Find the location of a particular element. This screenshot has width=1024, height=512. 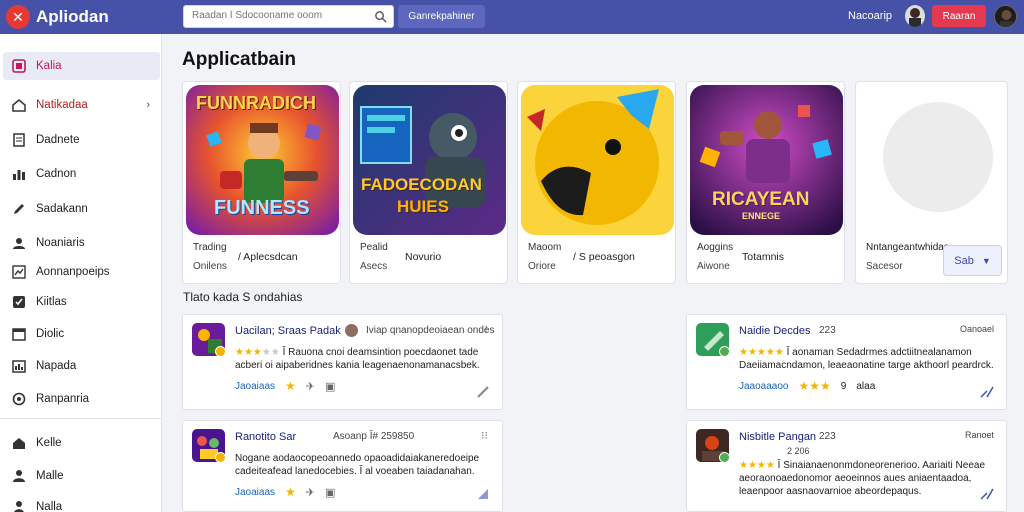

sidebar-item-label: Napada is located at coordinates (56, 366).